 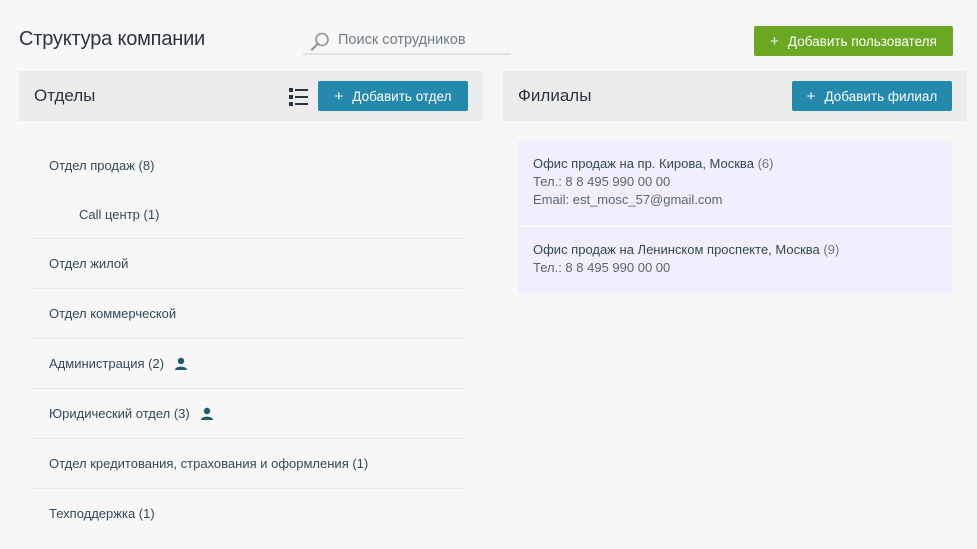 What do you see at coordinates (862, 41) in the screenshot?
I see `add-user-label: Добавить пользователя` at bounding box center [862, 41].